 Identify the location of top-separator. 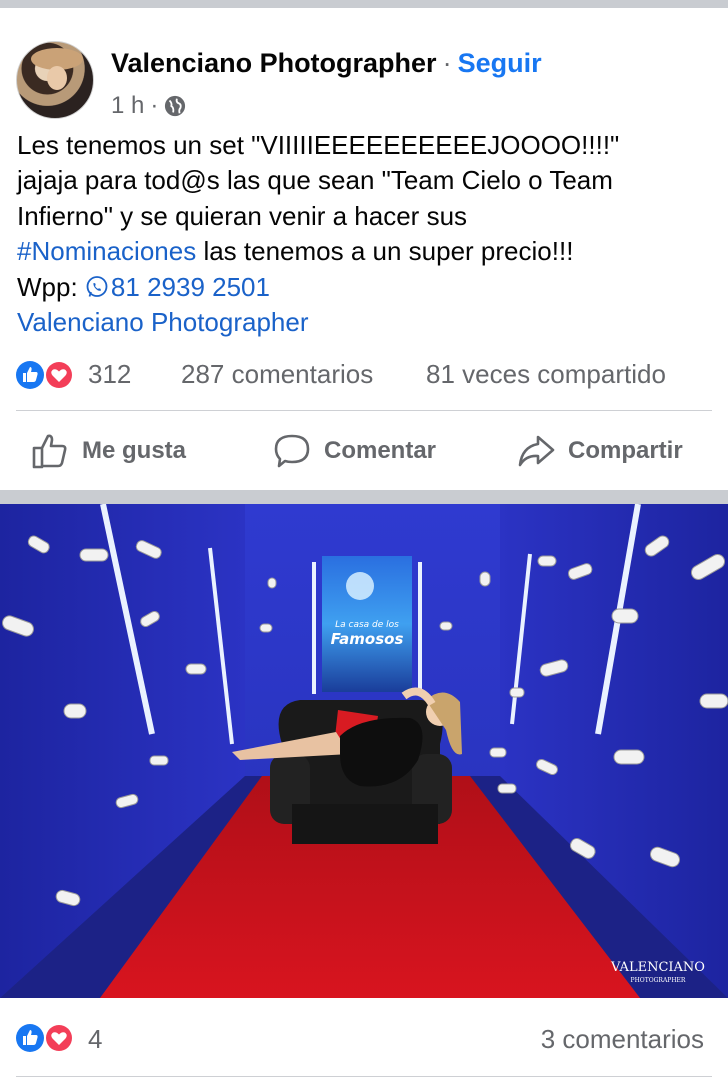
(364, 4).